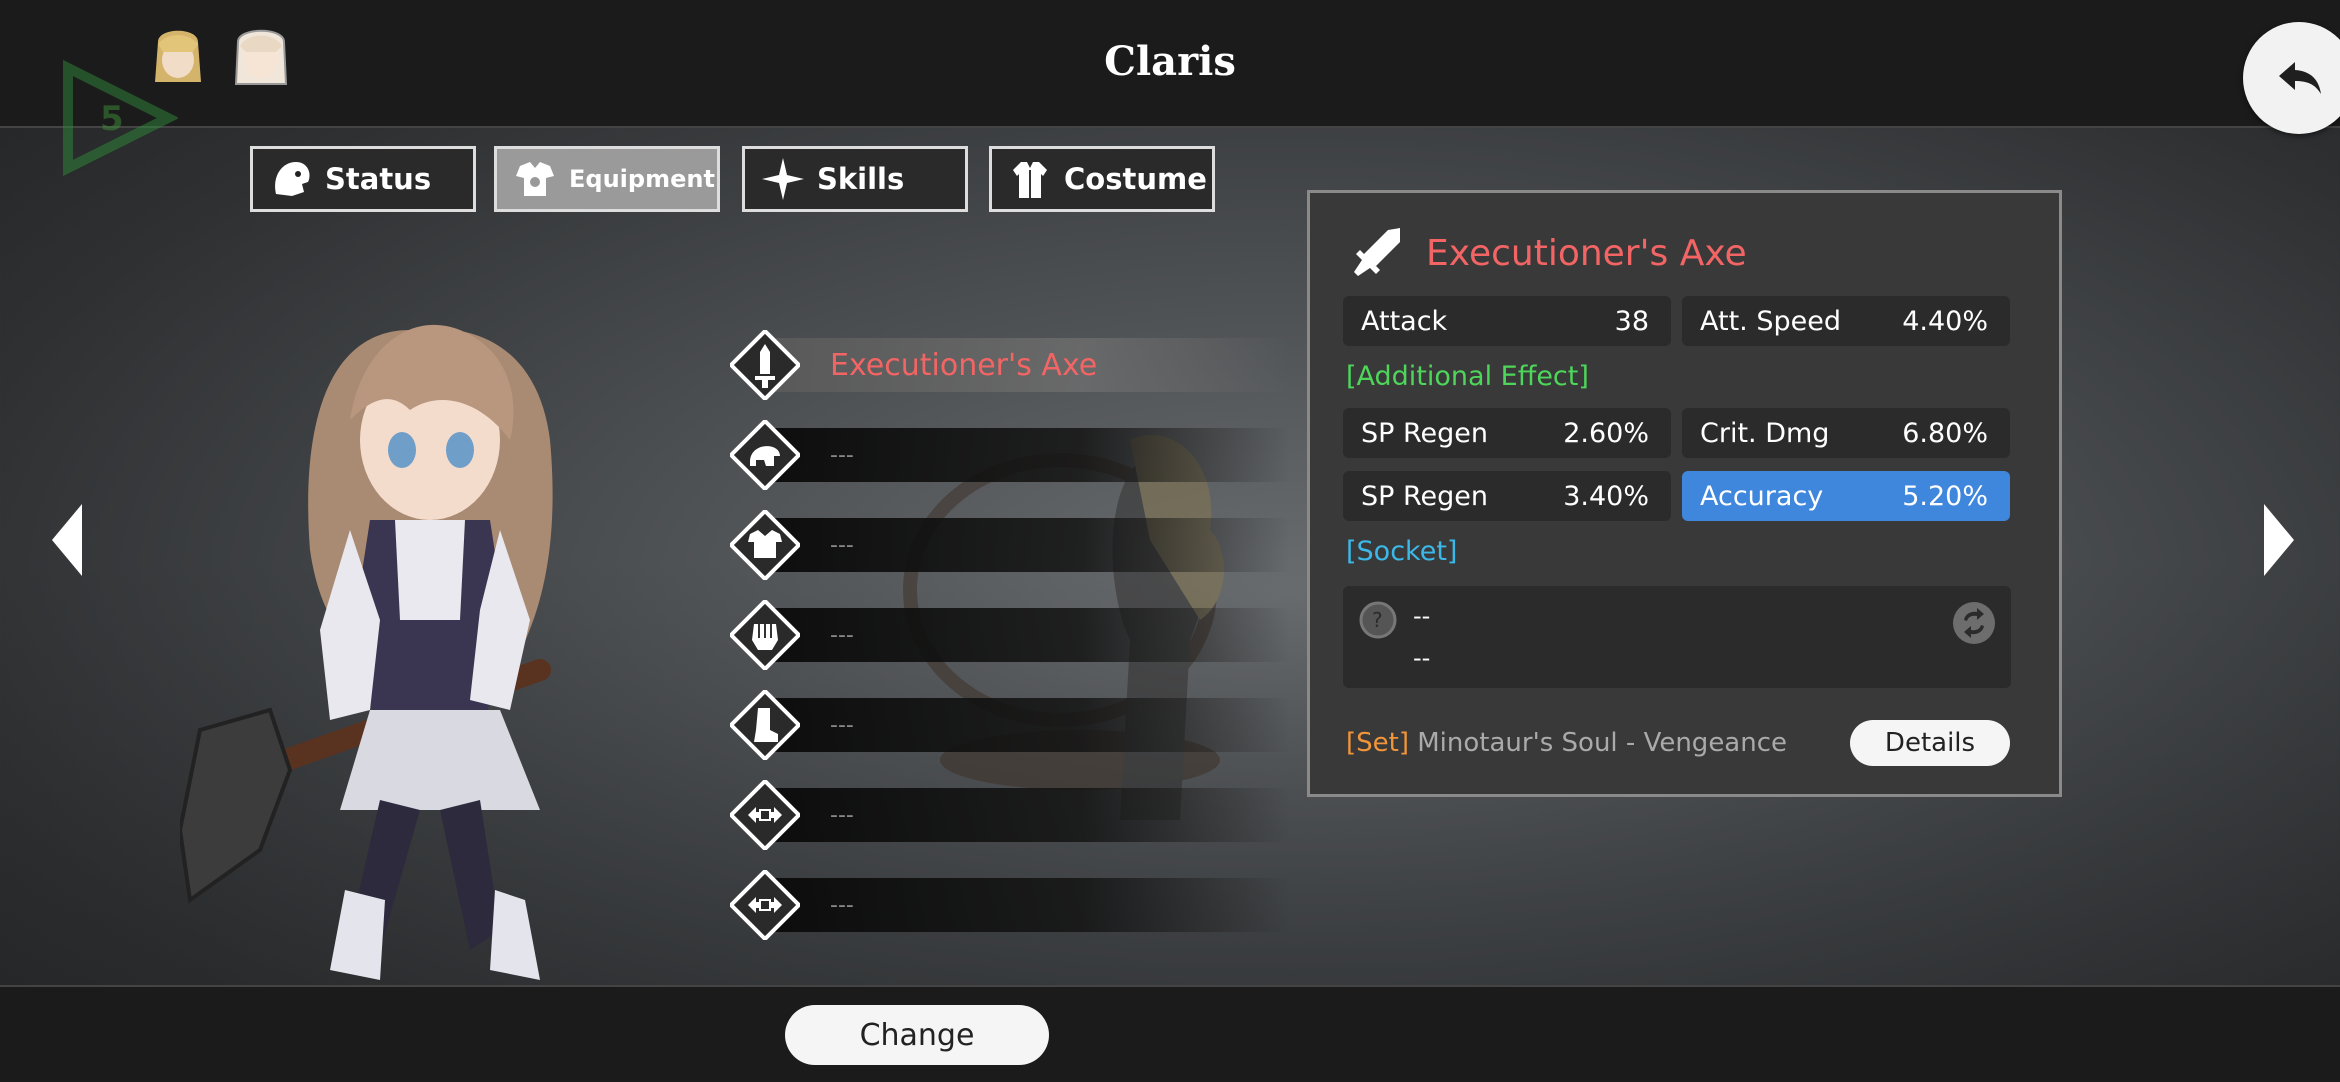  What do you see at coordinates (1135, 179) in the screenshot?
I see `tab-costume-label: Costume` at bounding box center [1135, 179].